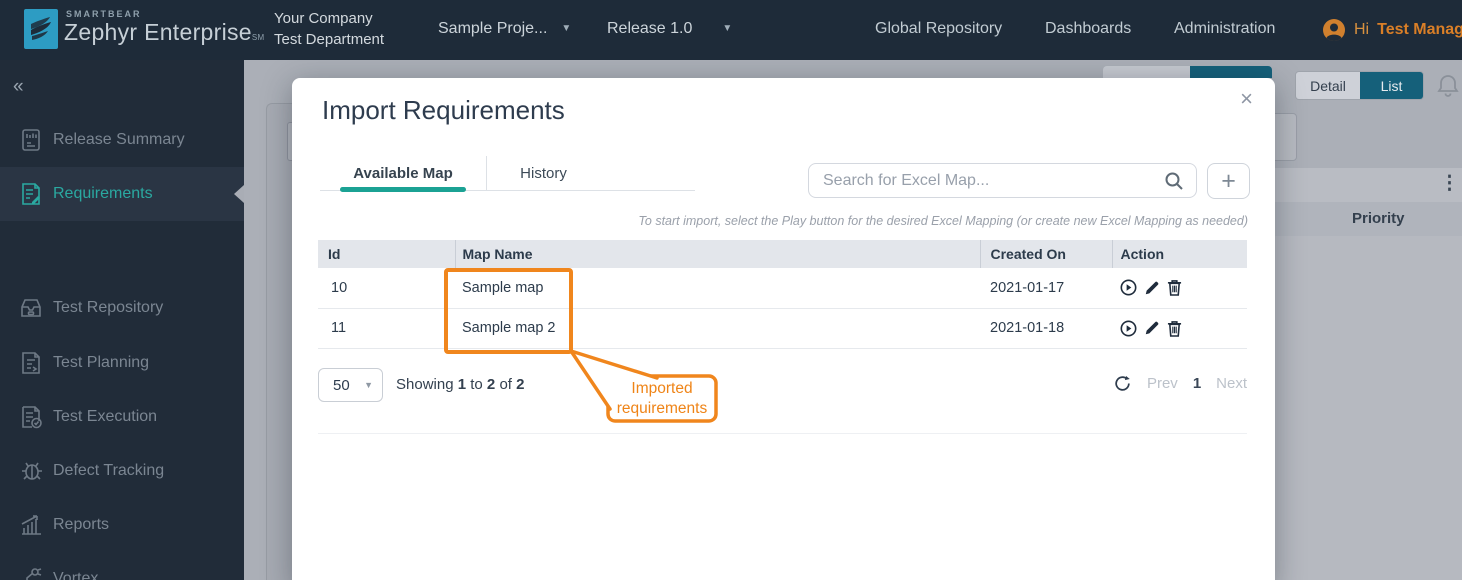 The width and height of the screenshot is (1462, 580). I want to click on page-size-select: 50 ▼, so click(350, 385).